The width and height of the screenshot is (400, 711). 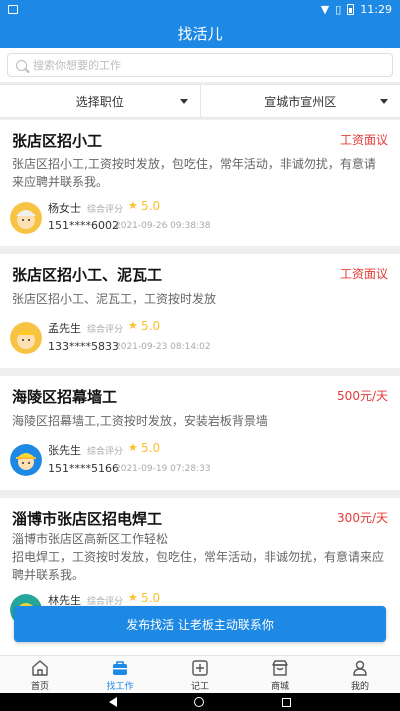 I want to click on person-icon, so click(x=360, y=668).